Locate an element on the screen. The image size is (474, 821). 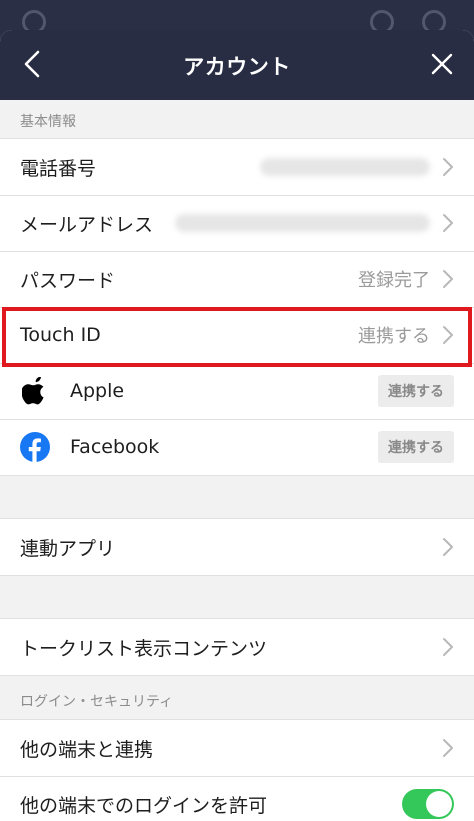
login-permission-label: 他の端末でのログインを許可 is located at coordinates (144, 805).